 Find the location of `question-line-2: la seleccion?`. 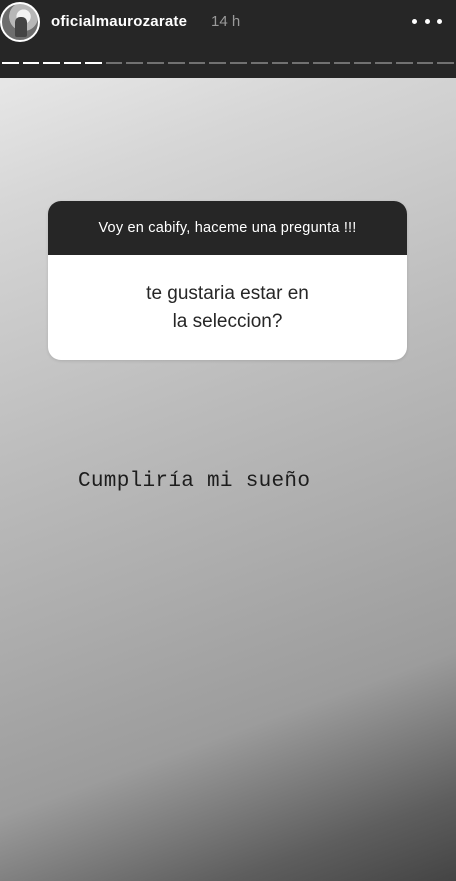

question-line-2: la seleccion? is located at coordinates (227, 321).